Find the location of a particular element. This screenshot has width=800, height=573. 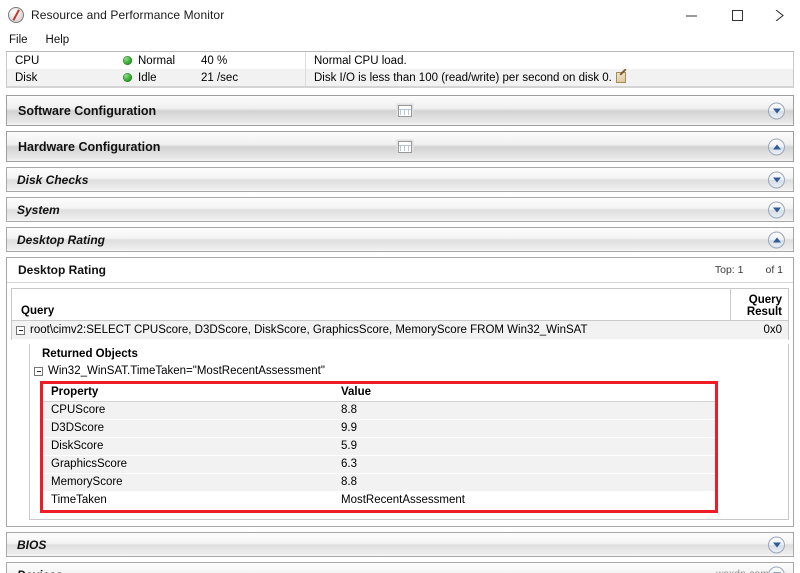

section-title: Software Configuration is located at coordinates (87, 110).